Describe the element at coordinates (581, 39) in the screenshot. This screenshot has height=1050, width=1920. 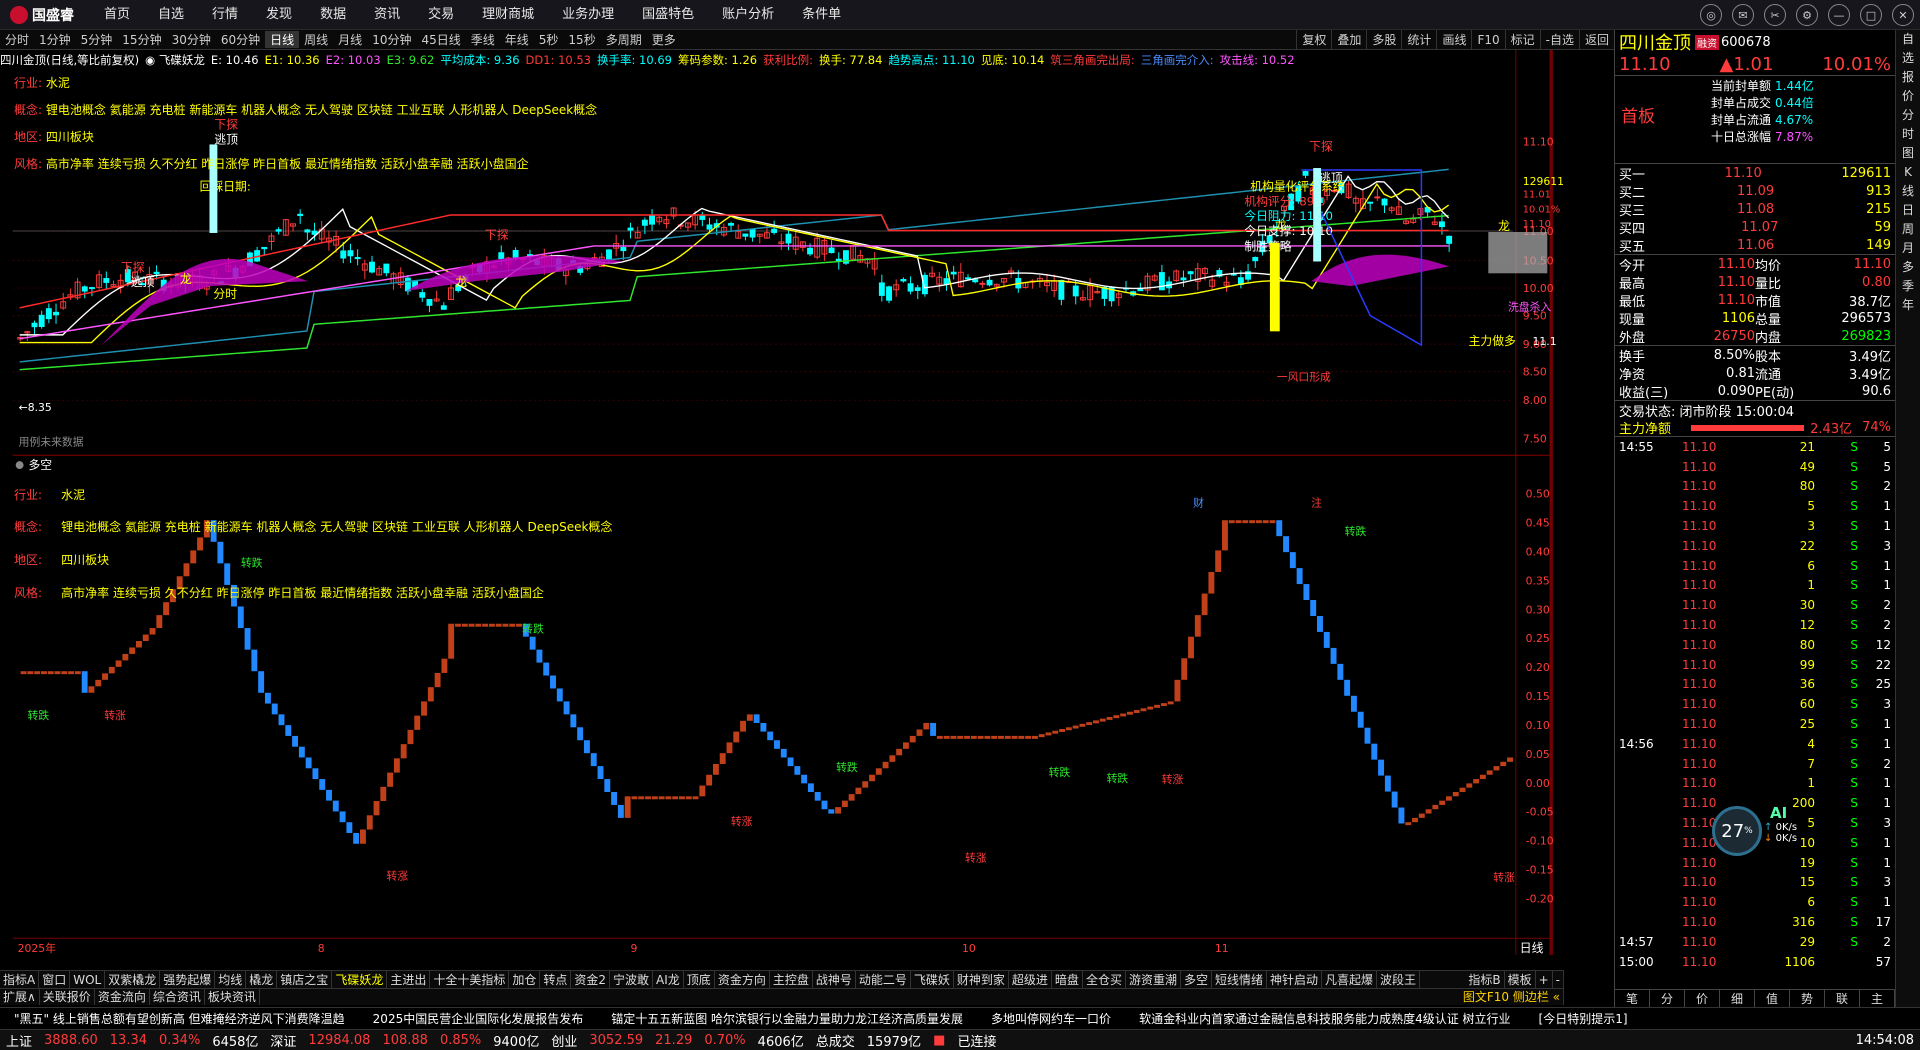
I see `period-tab: 15秒` at that location.